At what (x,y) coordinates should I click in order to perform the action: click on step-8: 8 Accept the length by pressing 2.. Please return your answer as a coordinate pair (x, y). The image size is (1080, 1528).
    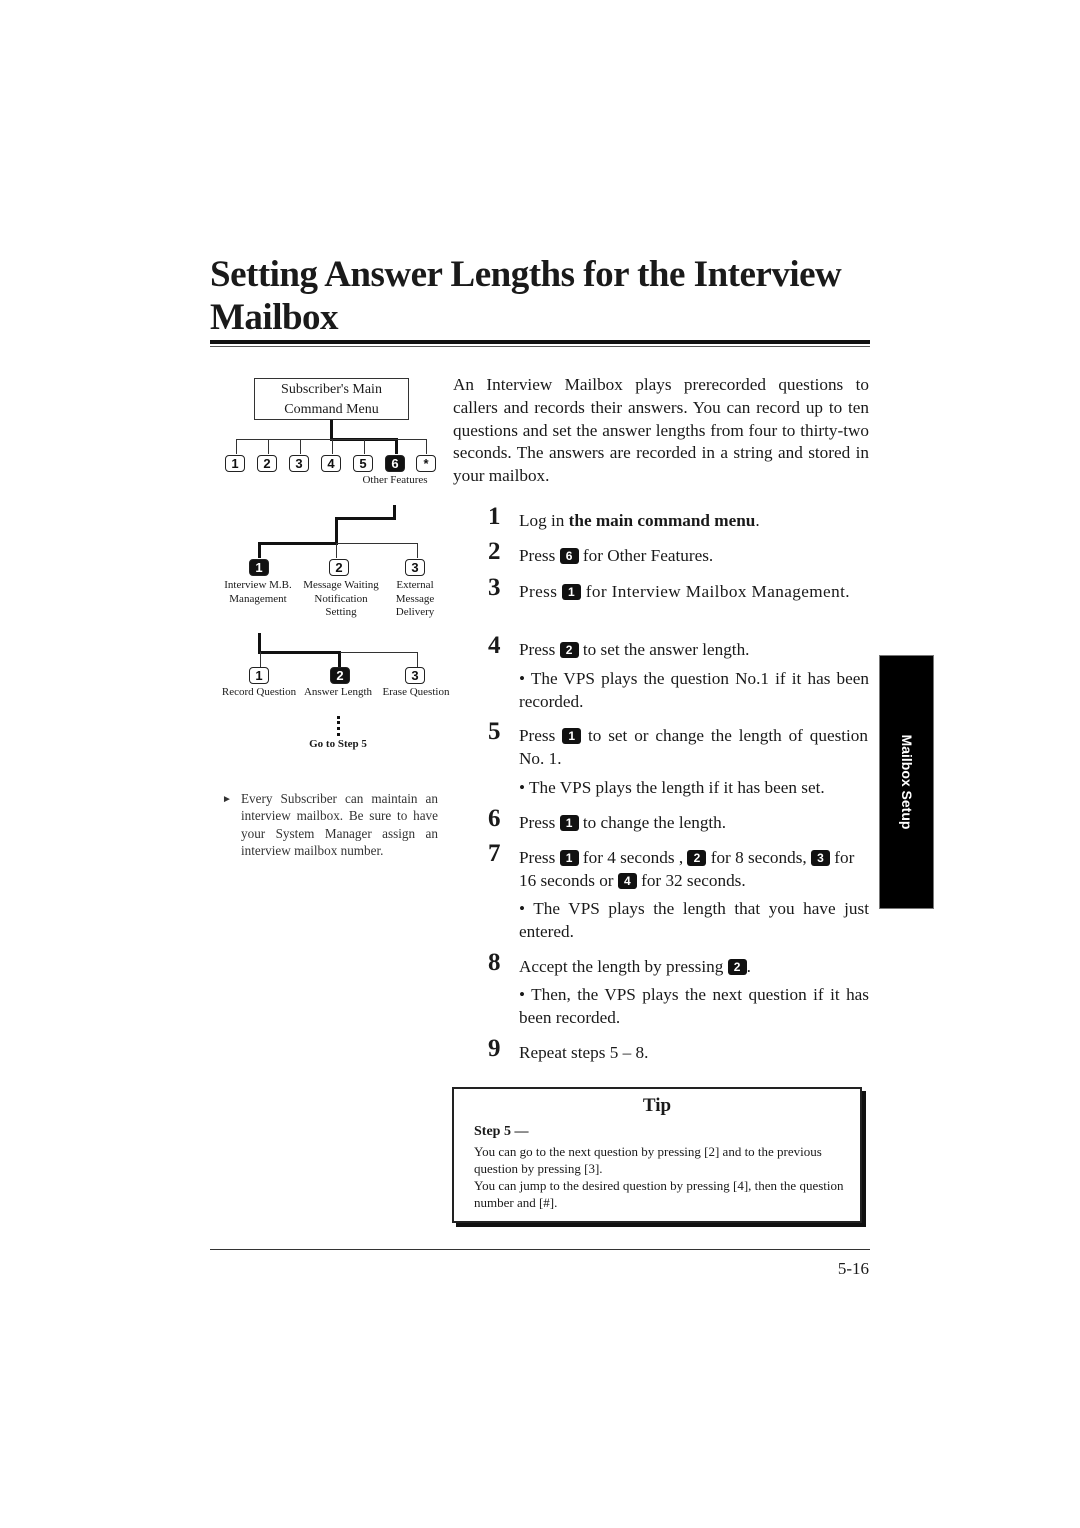
    Looking at the image, I should click on (619, 962).